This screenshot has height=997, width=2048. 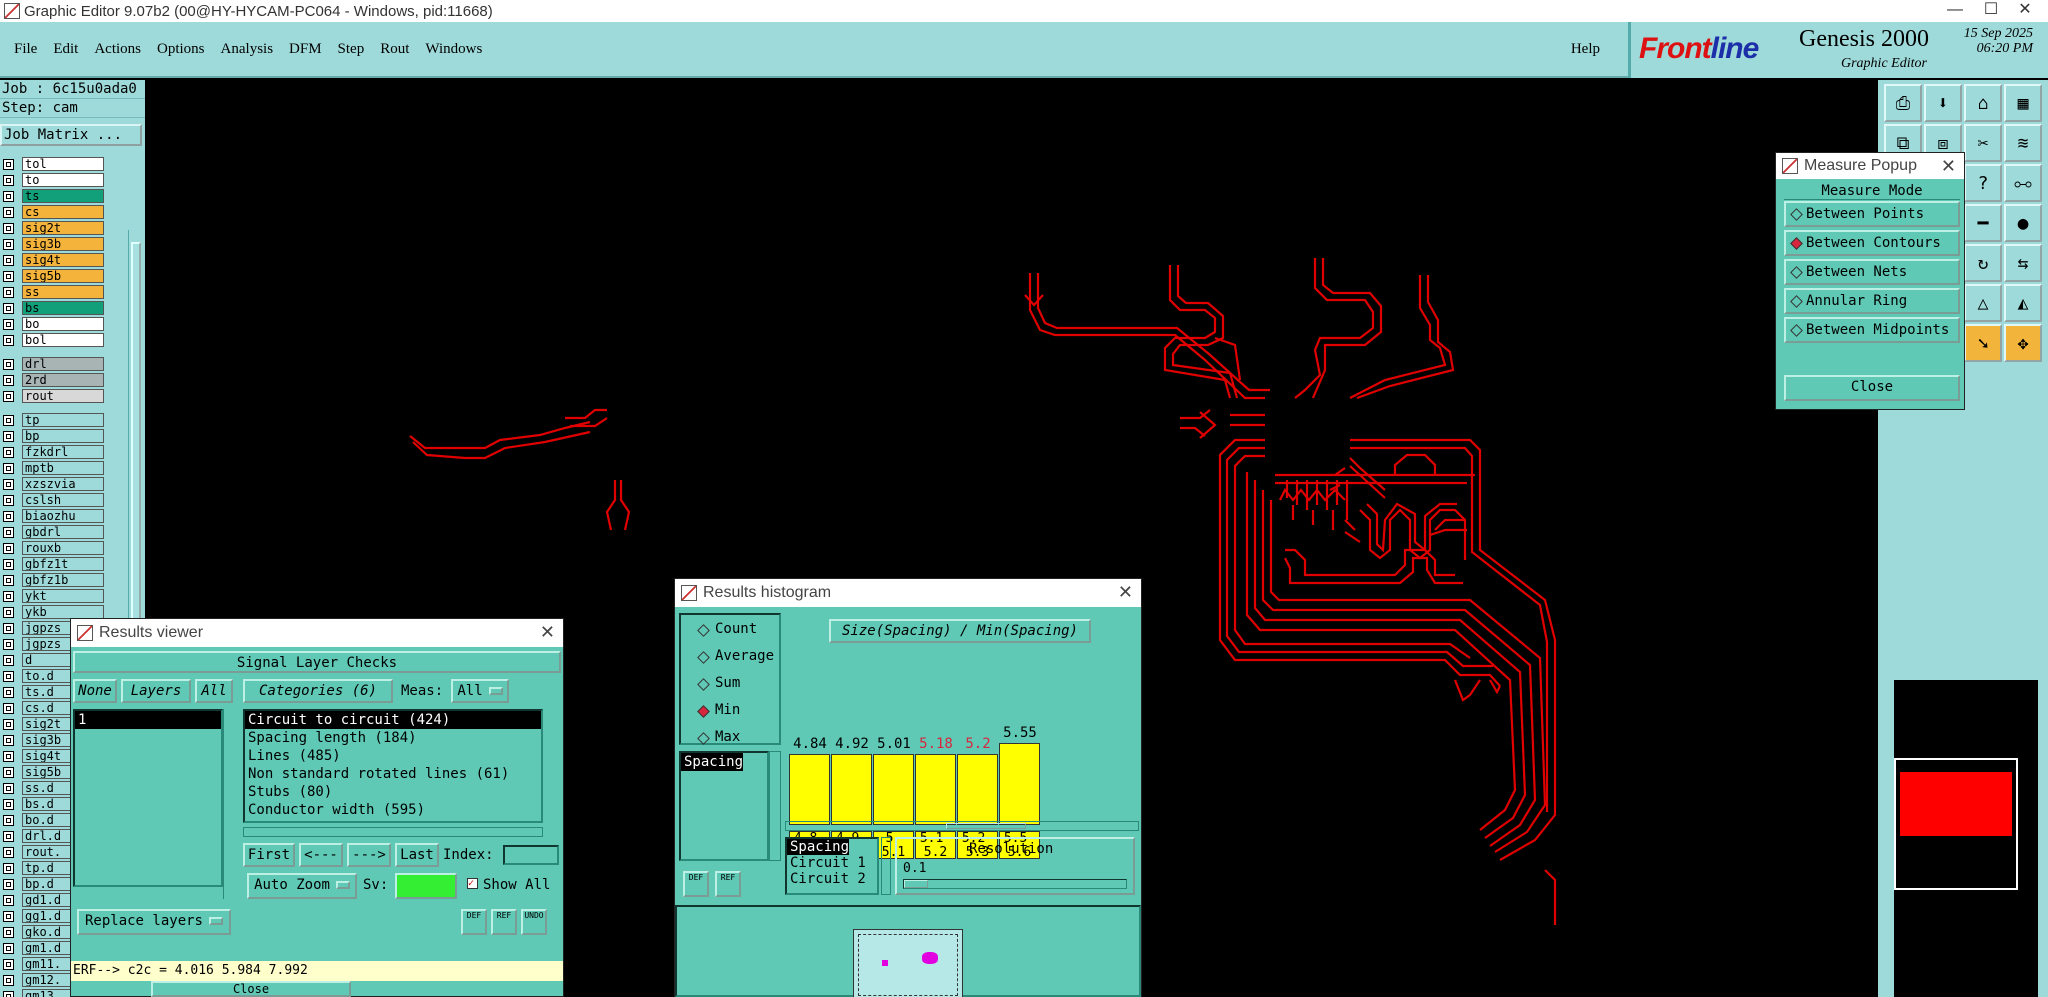 I want to click on menu-options: Options, so click(x=181, y=49).